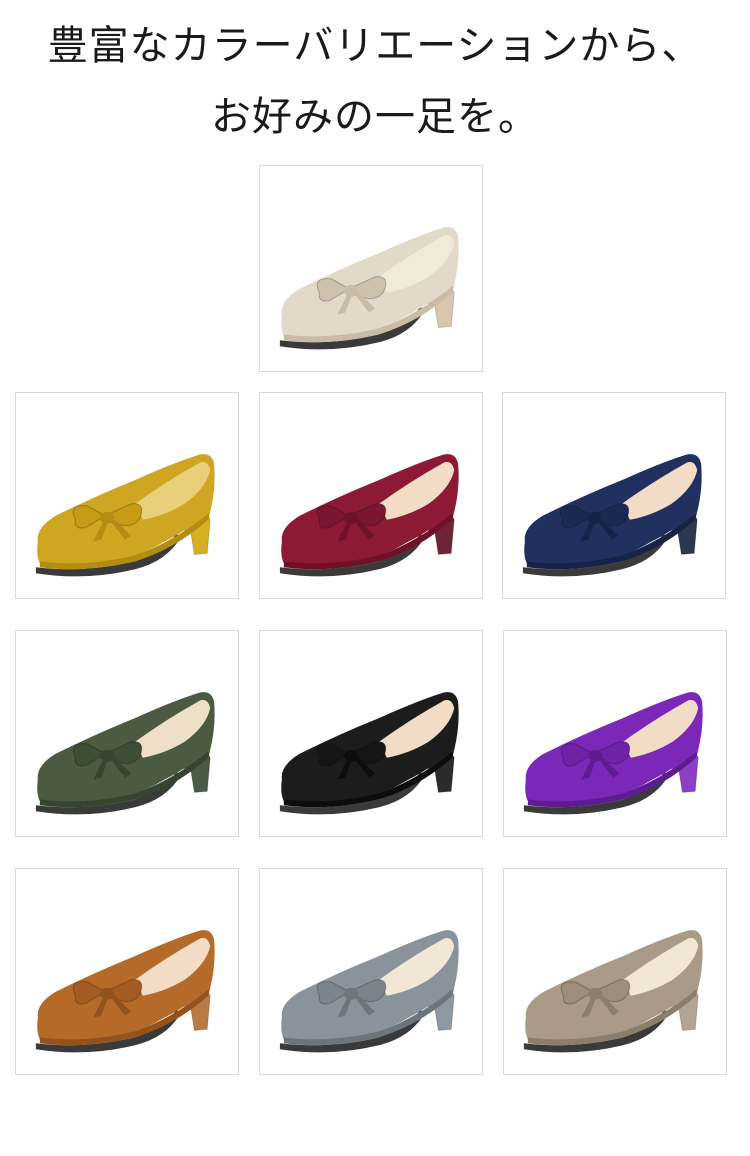 Image resolution: width=750 pixels, height=1156 pixels. I want to click on headline-line-1: 豊富なカラーバリエーションから、, so click(375, 46).